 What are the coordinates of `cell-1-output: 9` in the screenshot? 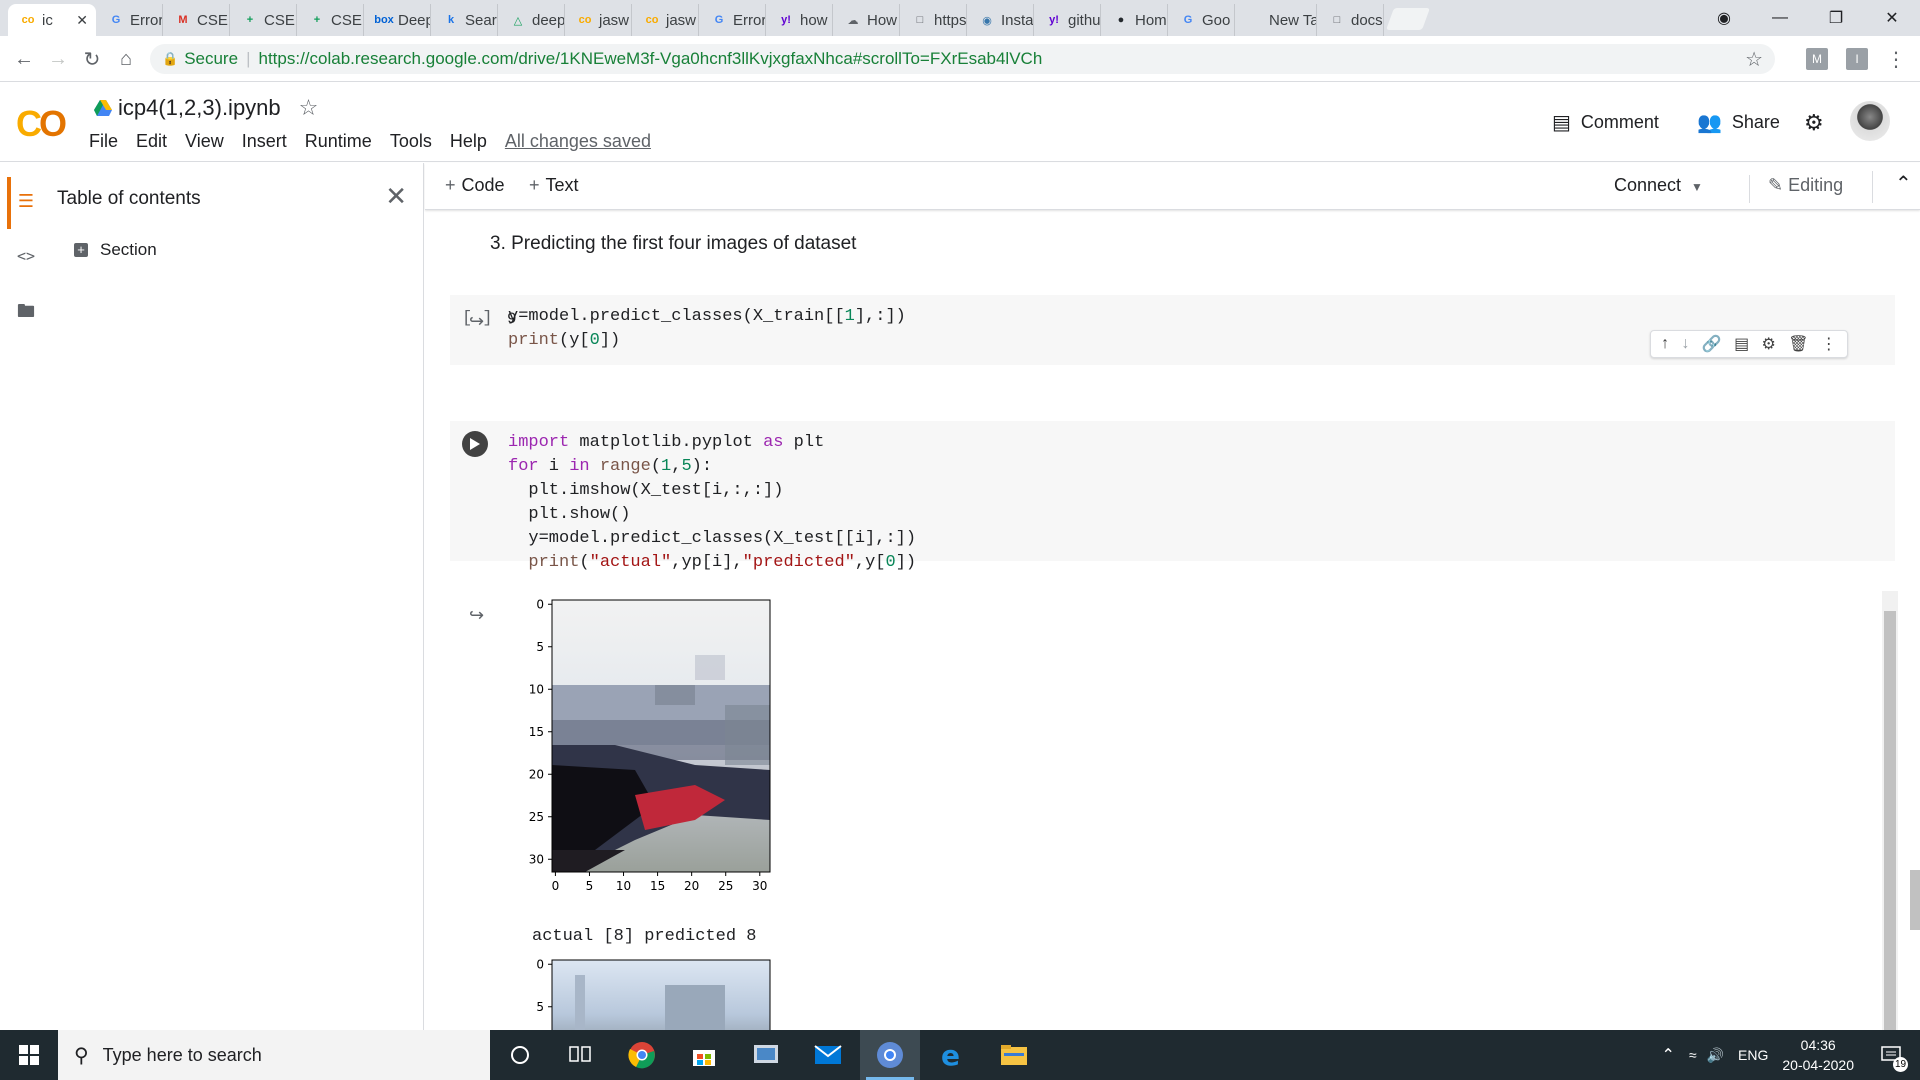 It's located at (512, 319).